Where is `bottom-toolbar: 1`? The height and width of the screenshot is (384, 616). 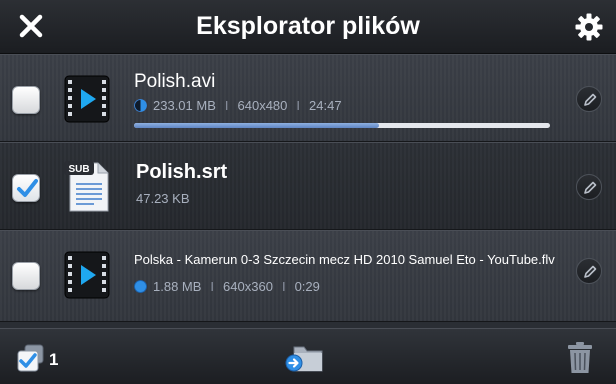 bottom-toolbar: 1 is located at coordinates (308, 356).